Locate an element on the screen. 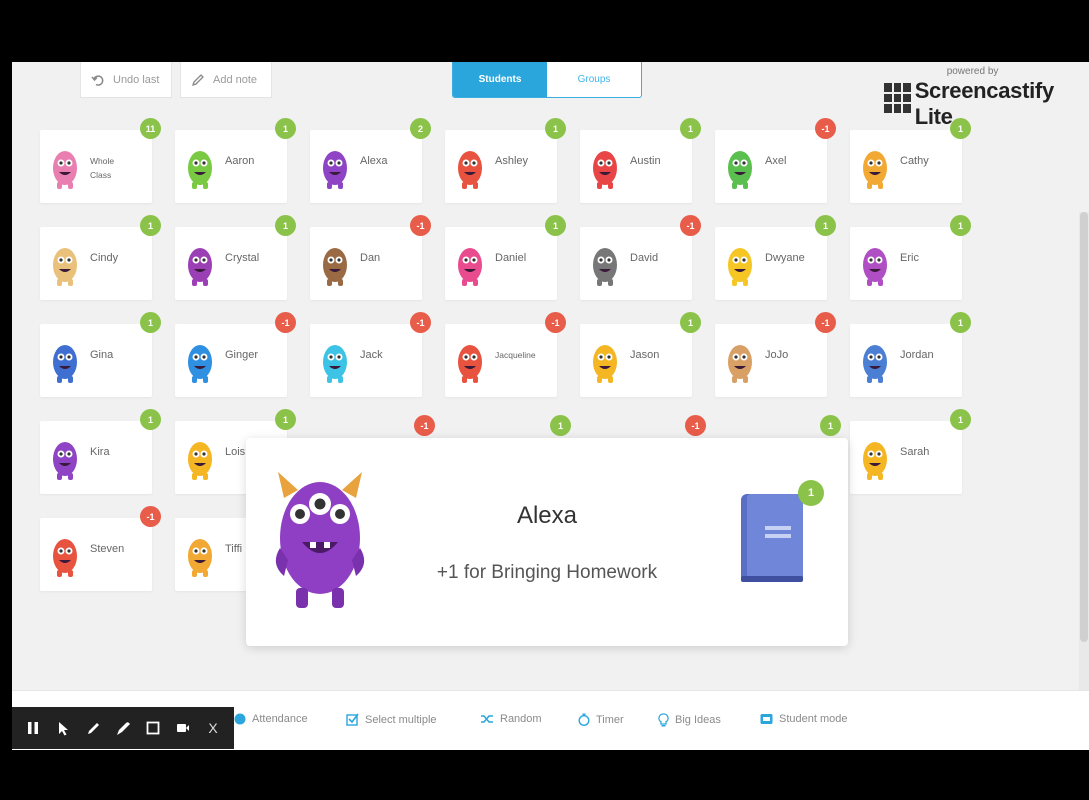 The image size is (1089, 800). student-card: Ginger -1 is located at coordinates (235, 354).